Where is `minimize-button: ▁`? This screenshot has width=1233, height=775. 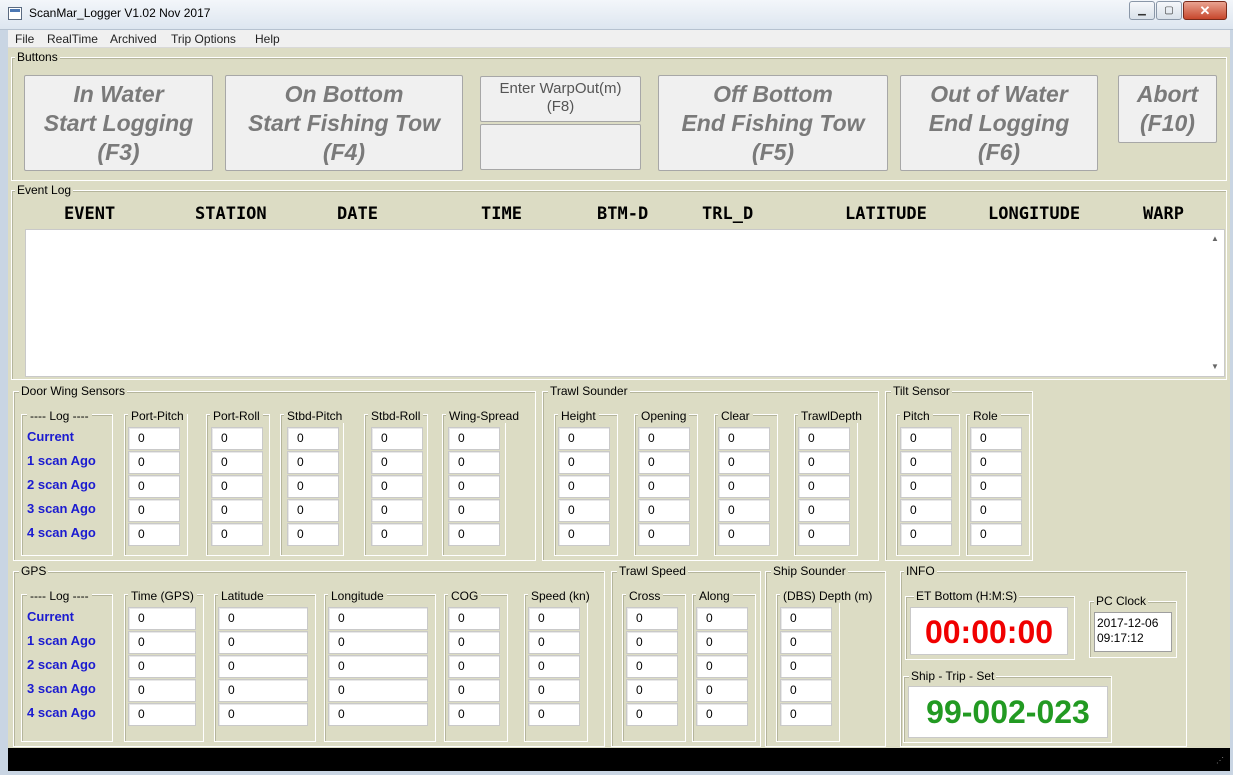 minimize-button: ▁ is located at coordinates (1142, 10).